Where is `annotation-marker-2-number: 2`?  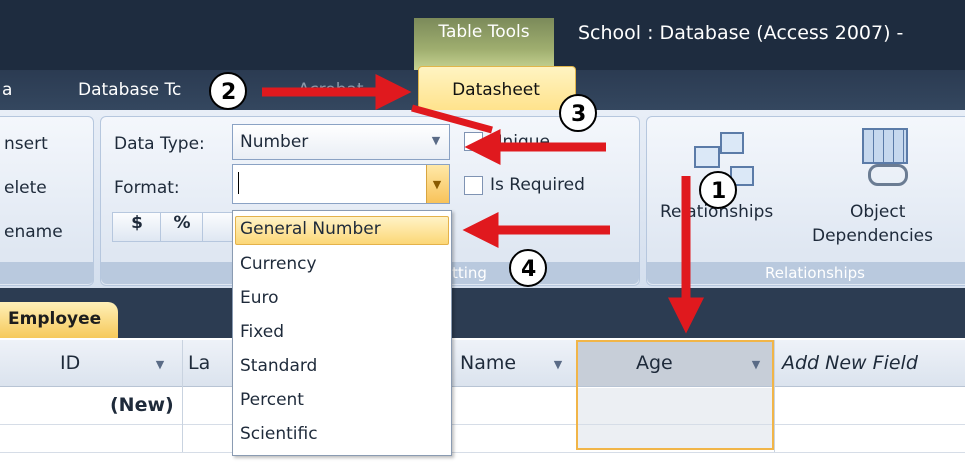 annotation-marker-2-number: 2 is located at coordinates (228, 92).